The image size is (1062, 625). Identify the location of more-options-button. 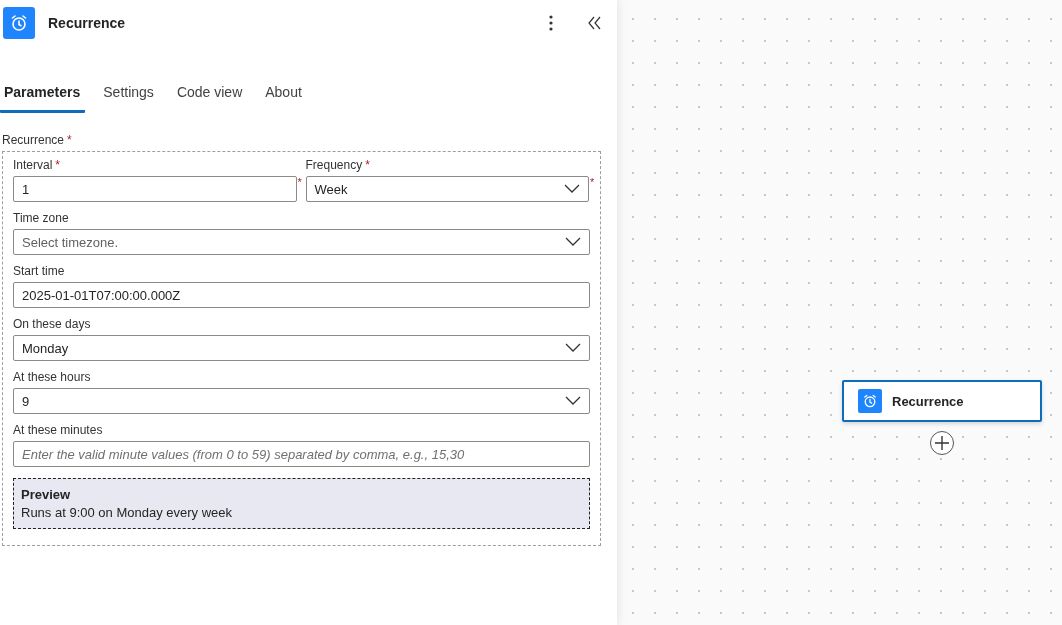
(551, 23).